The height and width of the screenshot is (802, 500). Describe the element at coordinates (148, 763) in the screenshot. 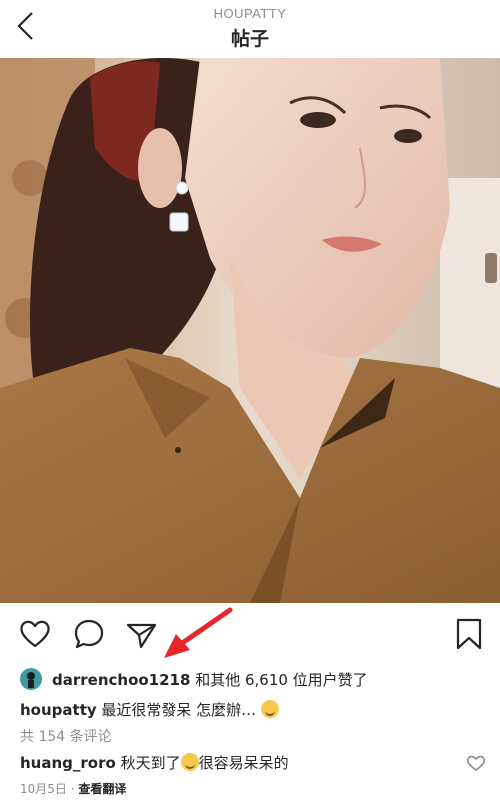

I see `comment-text-start: 秋天到了` at that location.